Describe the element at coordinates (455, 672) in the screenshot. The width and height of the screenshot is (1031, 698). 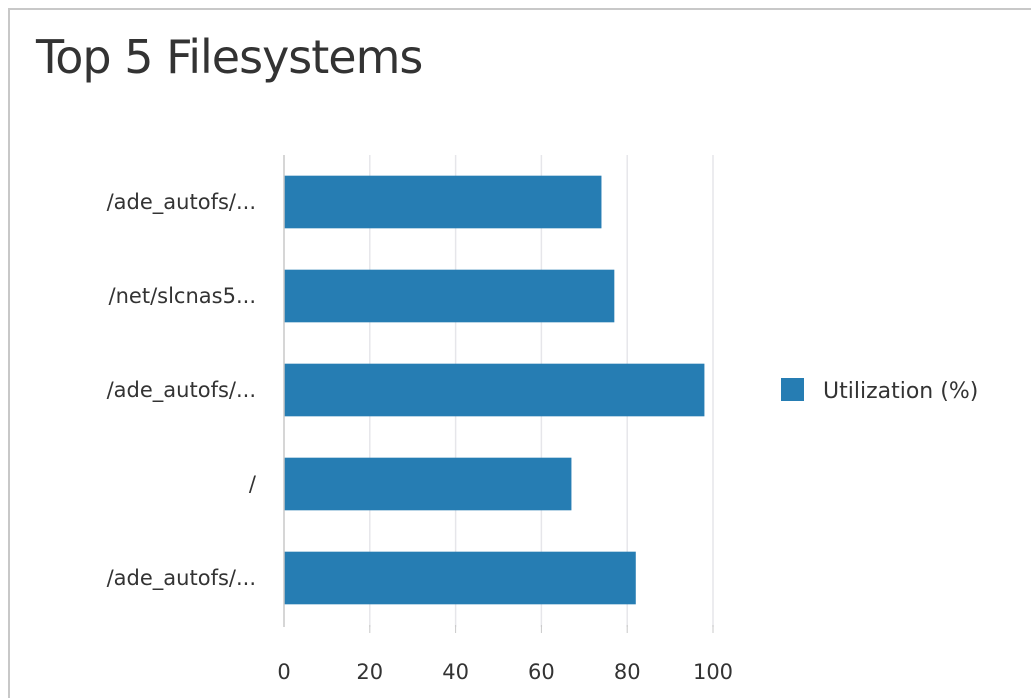
I see `x-tick-label: 40` at that location.